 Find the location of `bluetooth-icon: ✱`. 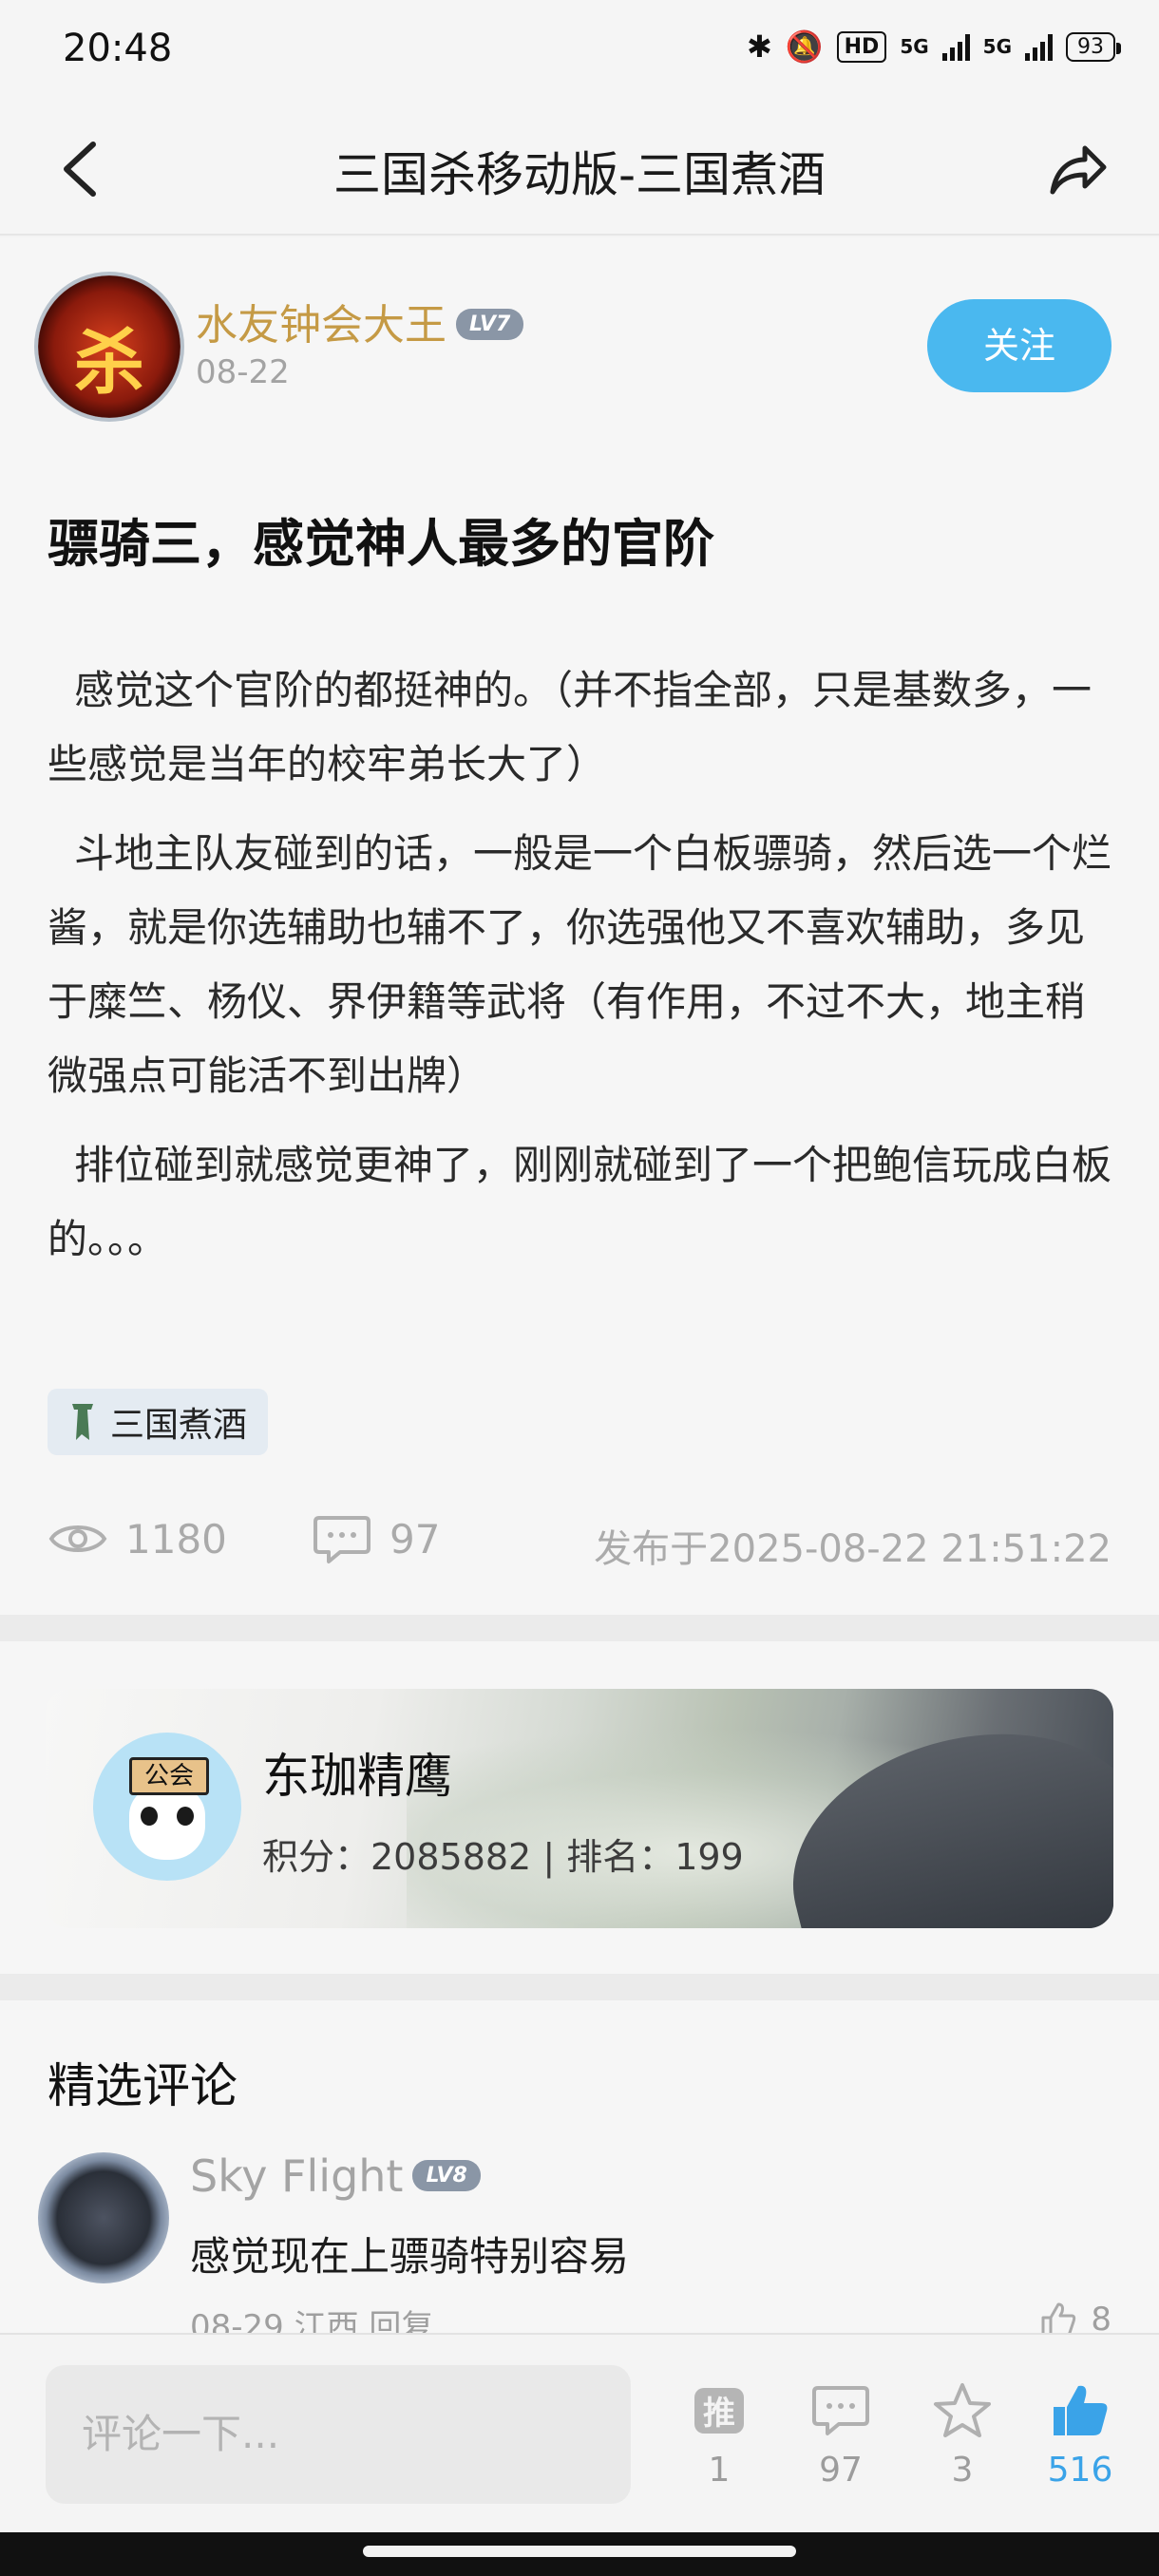

bluetooth-icon: ✱ is located at coordinates (759, 46).